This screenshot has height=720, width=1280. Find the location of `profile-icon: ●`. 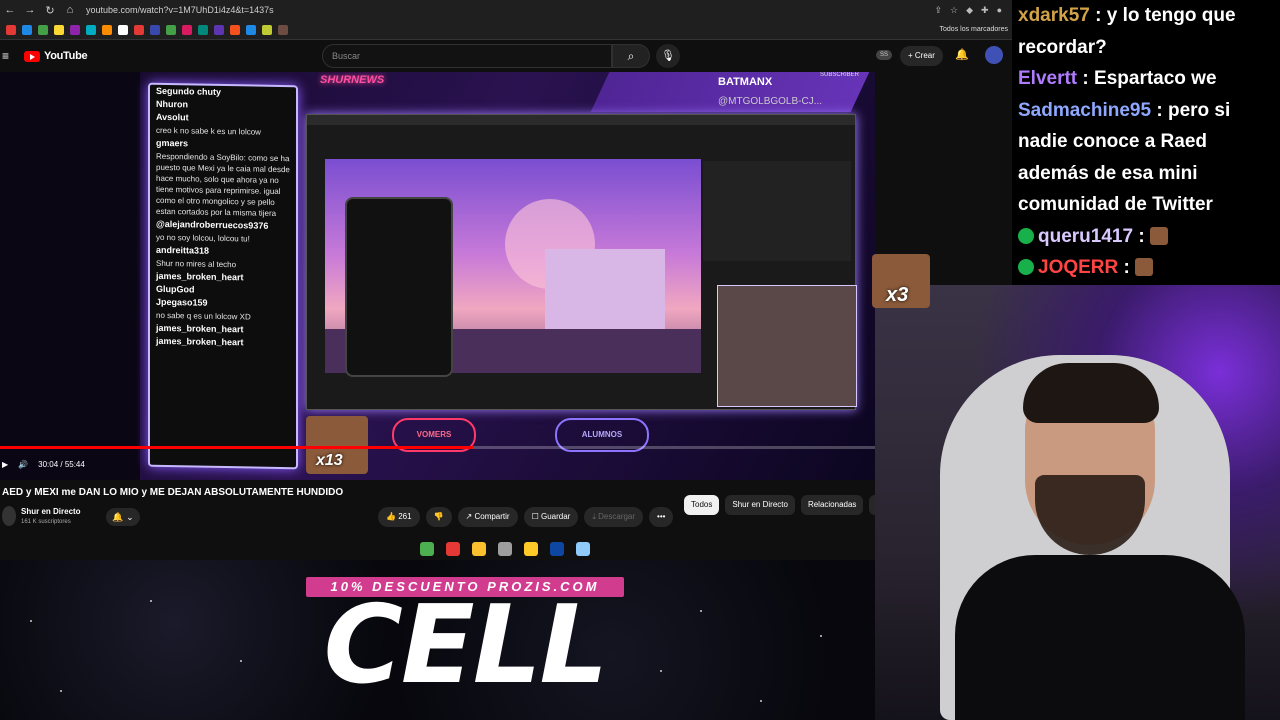

profile-icon: ● is located at coordinates (999, 10).